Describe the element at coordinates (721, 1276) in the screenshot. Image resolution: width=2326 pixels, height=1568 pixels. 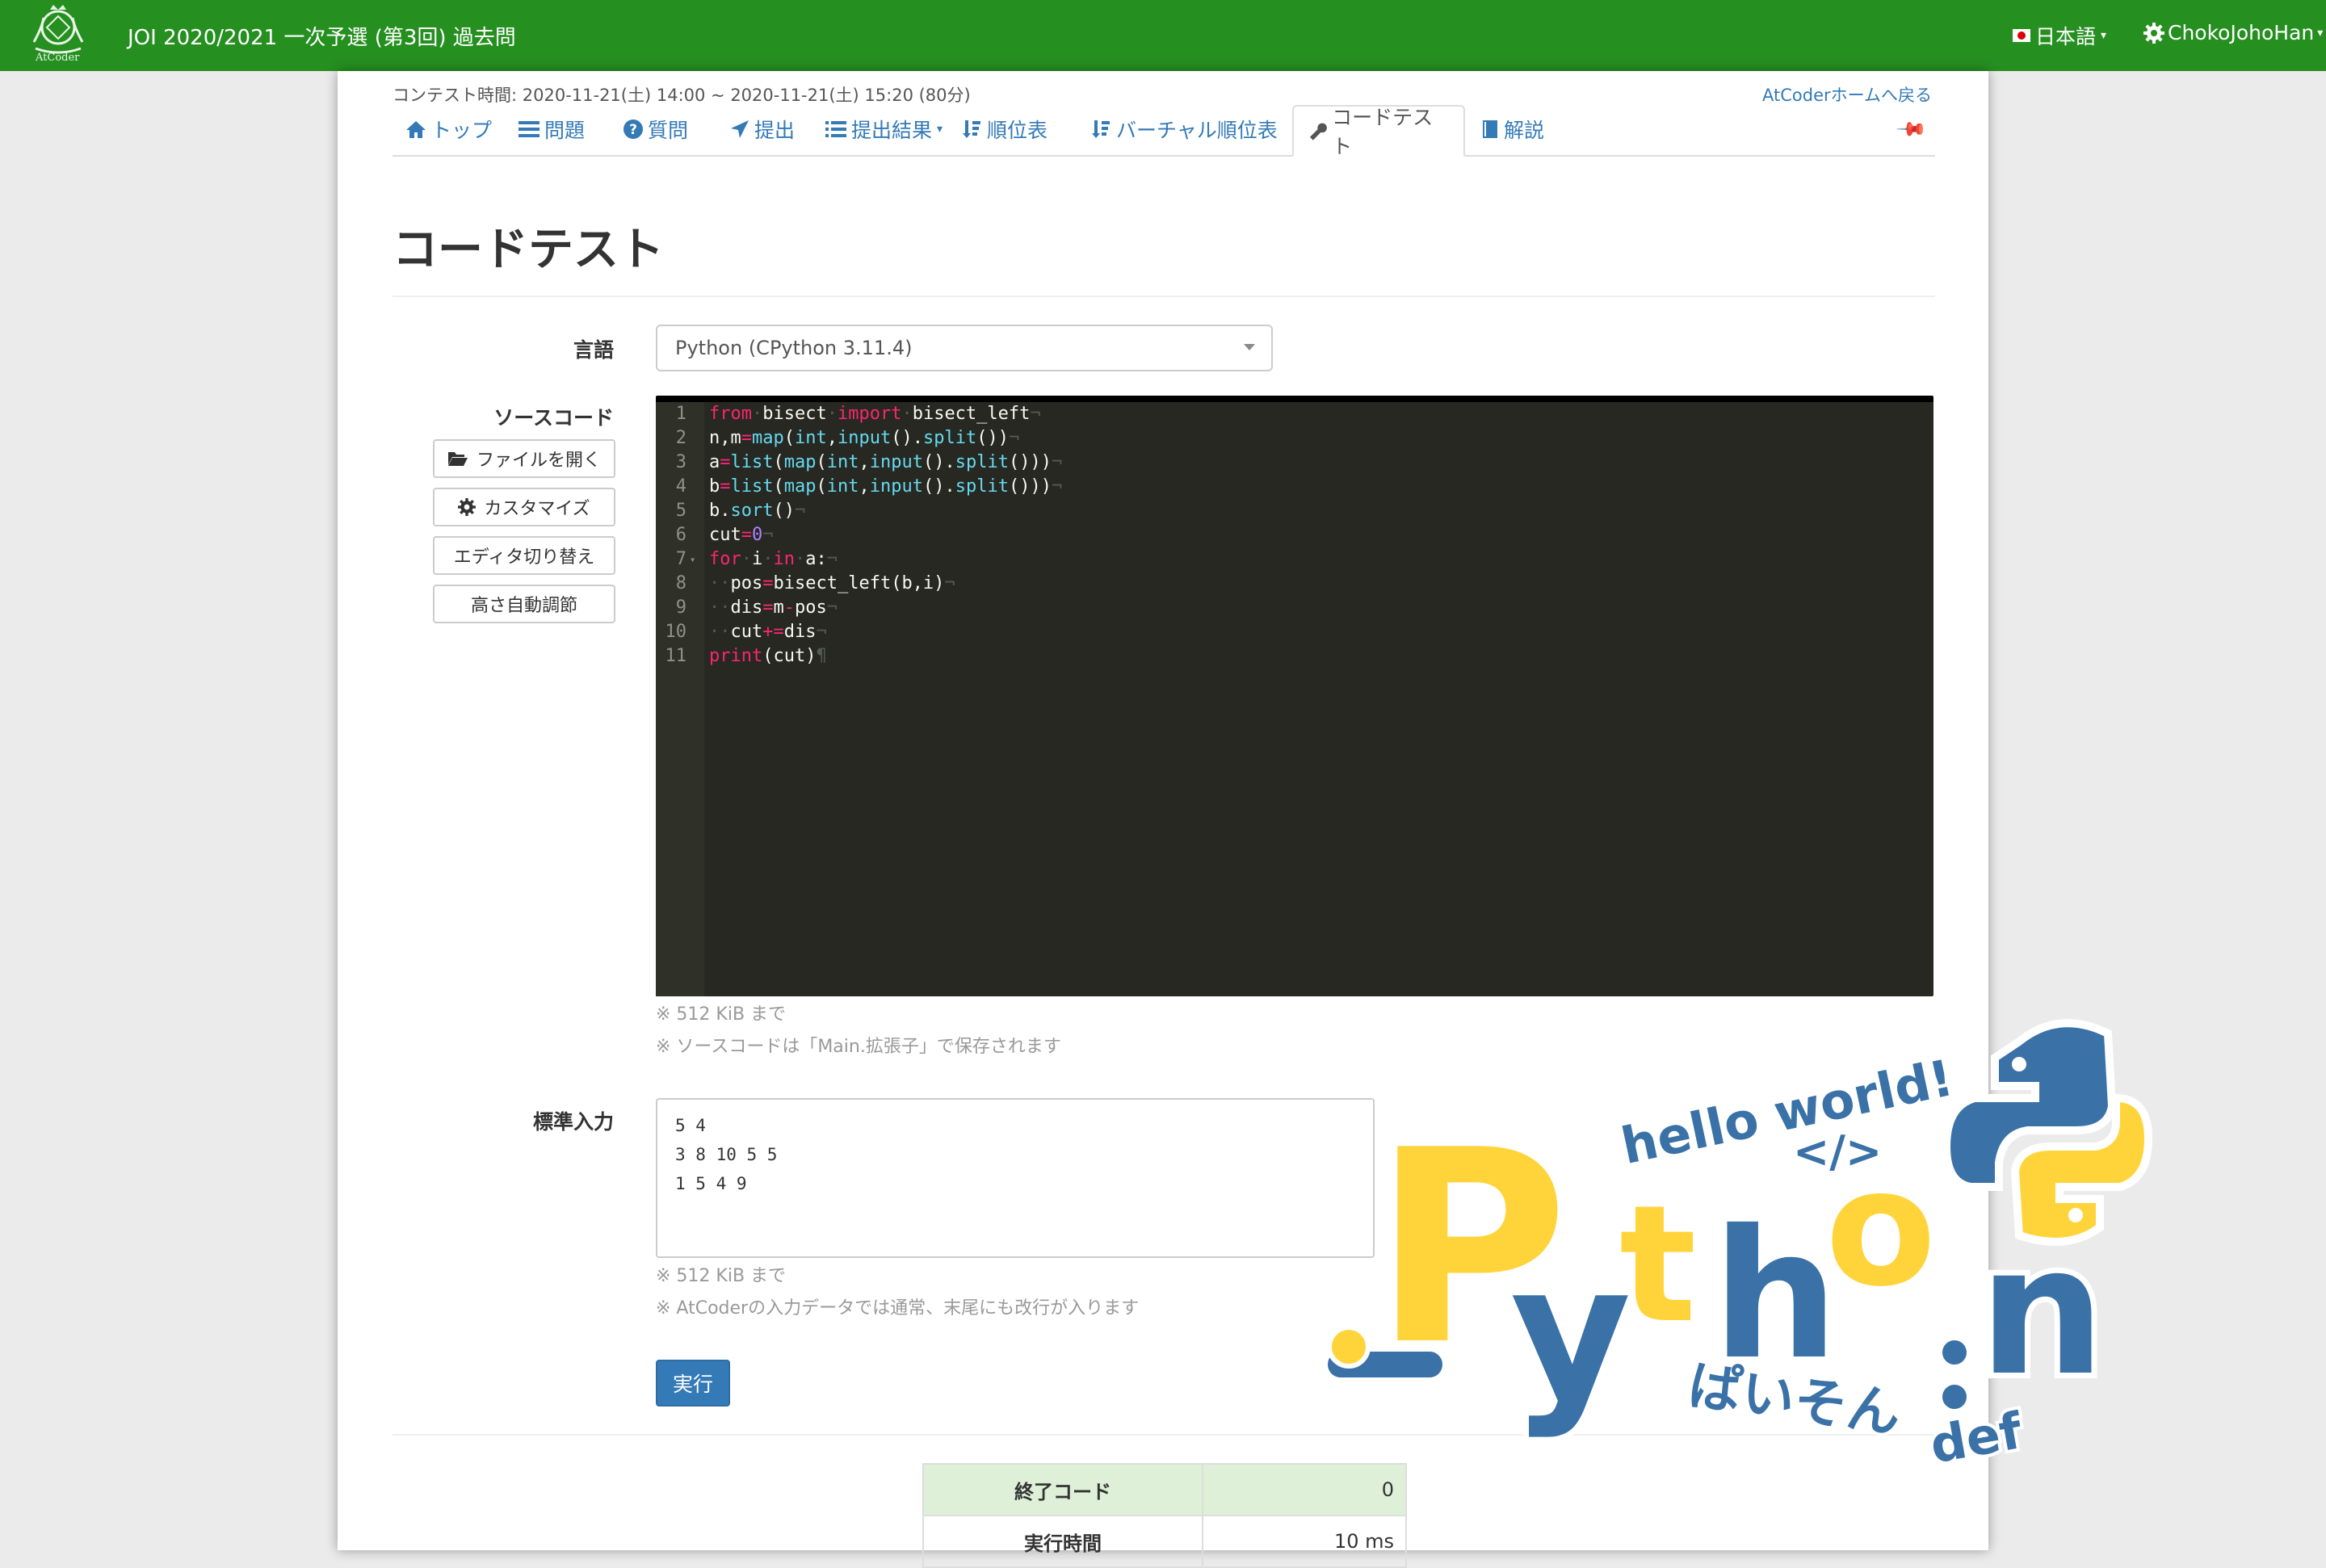
I see `stdin-size-limit: ※ 512 KiB まで` at that location.